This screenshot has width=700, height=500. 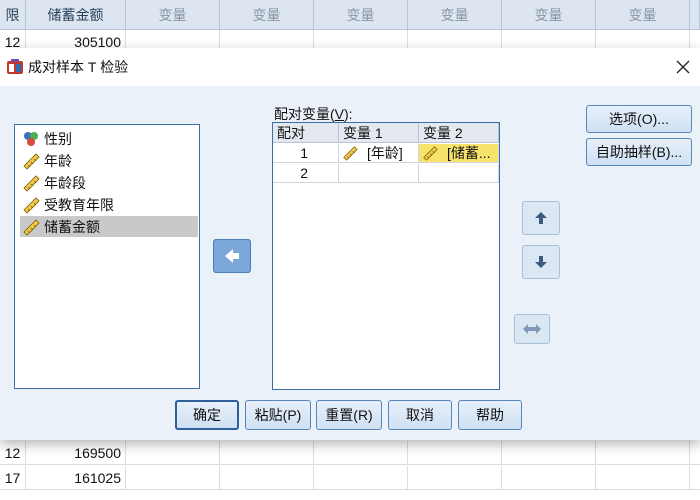 I want to click on move-up-button, so click(x=541, y=218).